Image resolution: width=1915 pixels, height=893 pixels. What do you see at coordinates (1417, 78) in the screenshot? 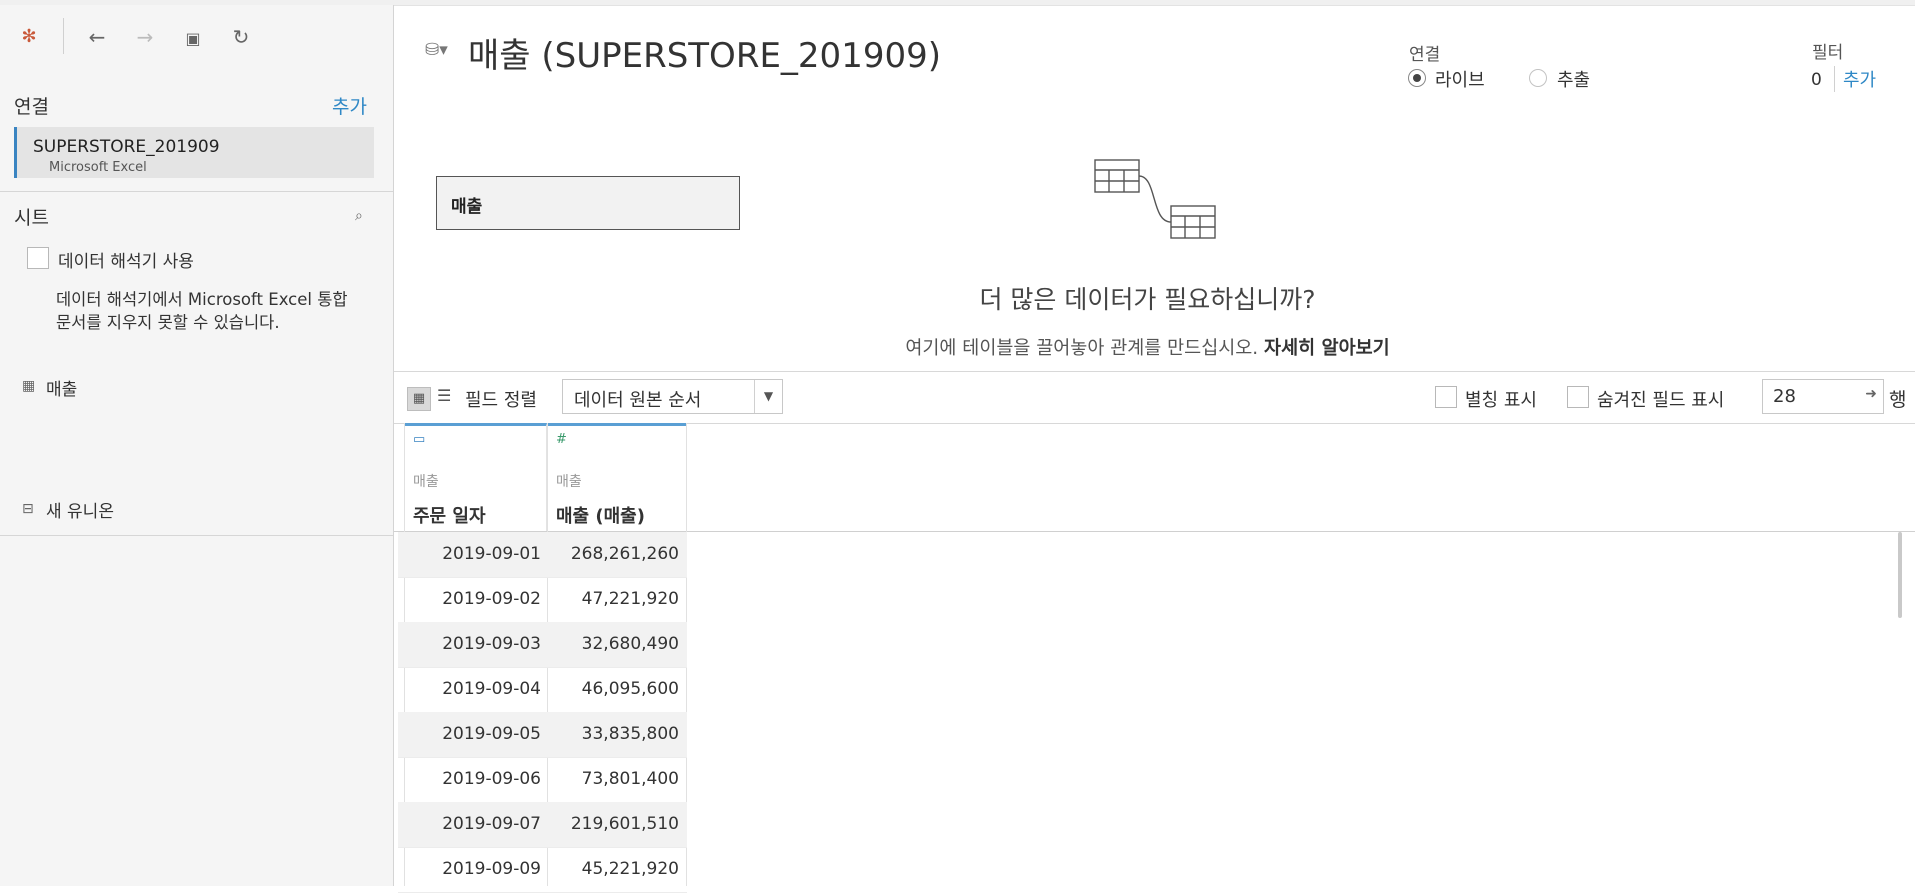
I see `live-radio` at bounding box center [1417, 78].